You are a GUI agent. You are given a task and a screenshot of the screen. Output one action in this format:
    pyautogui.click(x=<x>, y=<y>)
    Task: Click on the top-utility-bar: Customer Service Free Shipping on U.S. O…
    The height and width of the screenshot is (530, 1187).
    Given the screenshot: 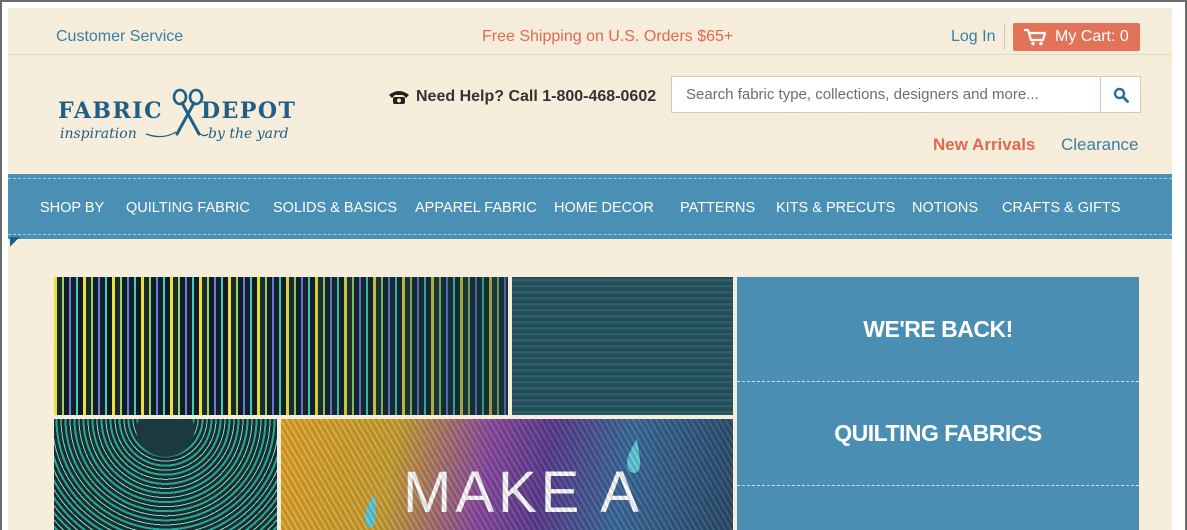 What is the action you would take?
    pyautogui.click(x=590, y=31)
    